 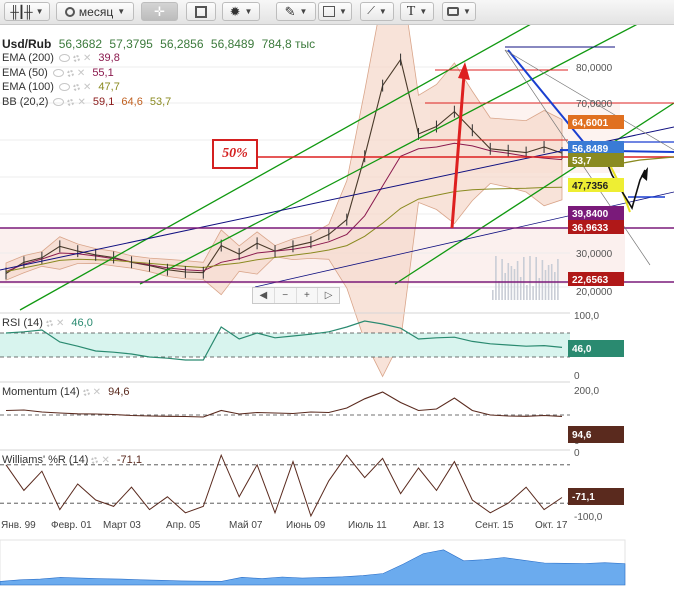 I want to click on open-value: 56,3682, so click(x=80, y=44).